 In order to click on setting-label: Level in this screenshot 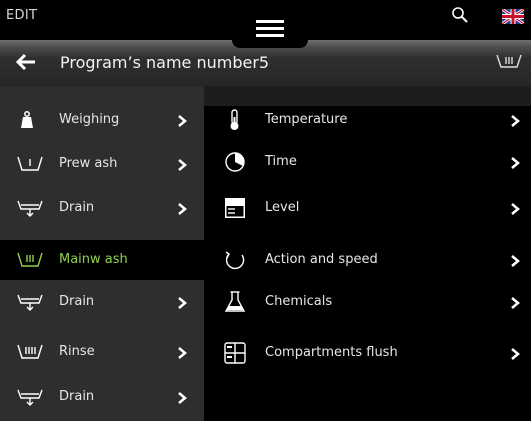, I will do `click(282, 207)`.